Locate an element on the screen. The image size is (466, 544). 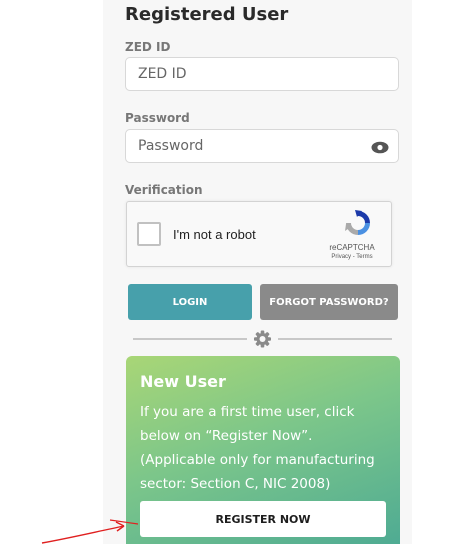
zed-id-input is located at coordinates (262, 74).